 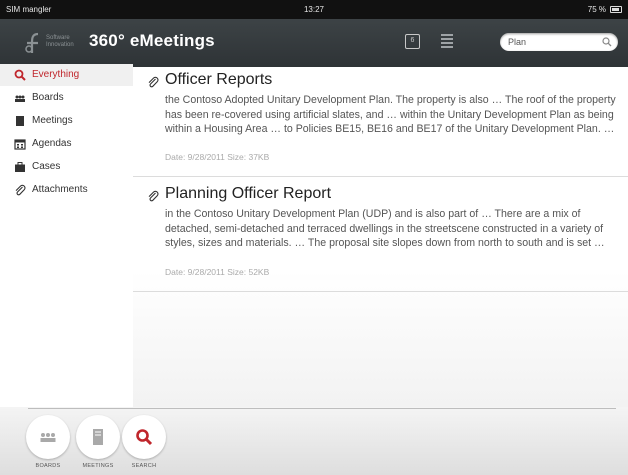 I want to click on calendar-day-text: 6, so click(x=412, y=40).